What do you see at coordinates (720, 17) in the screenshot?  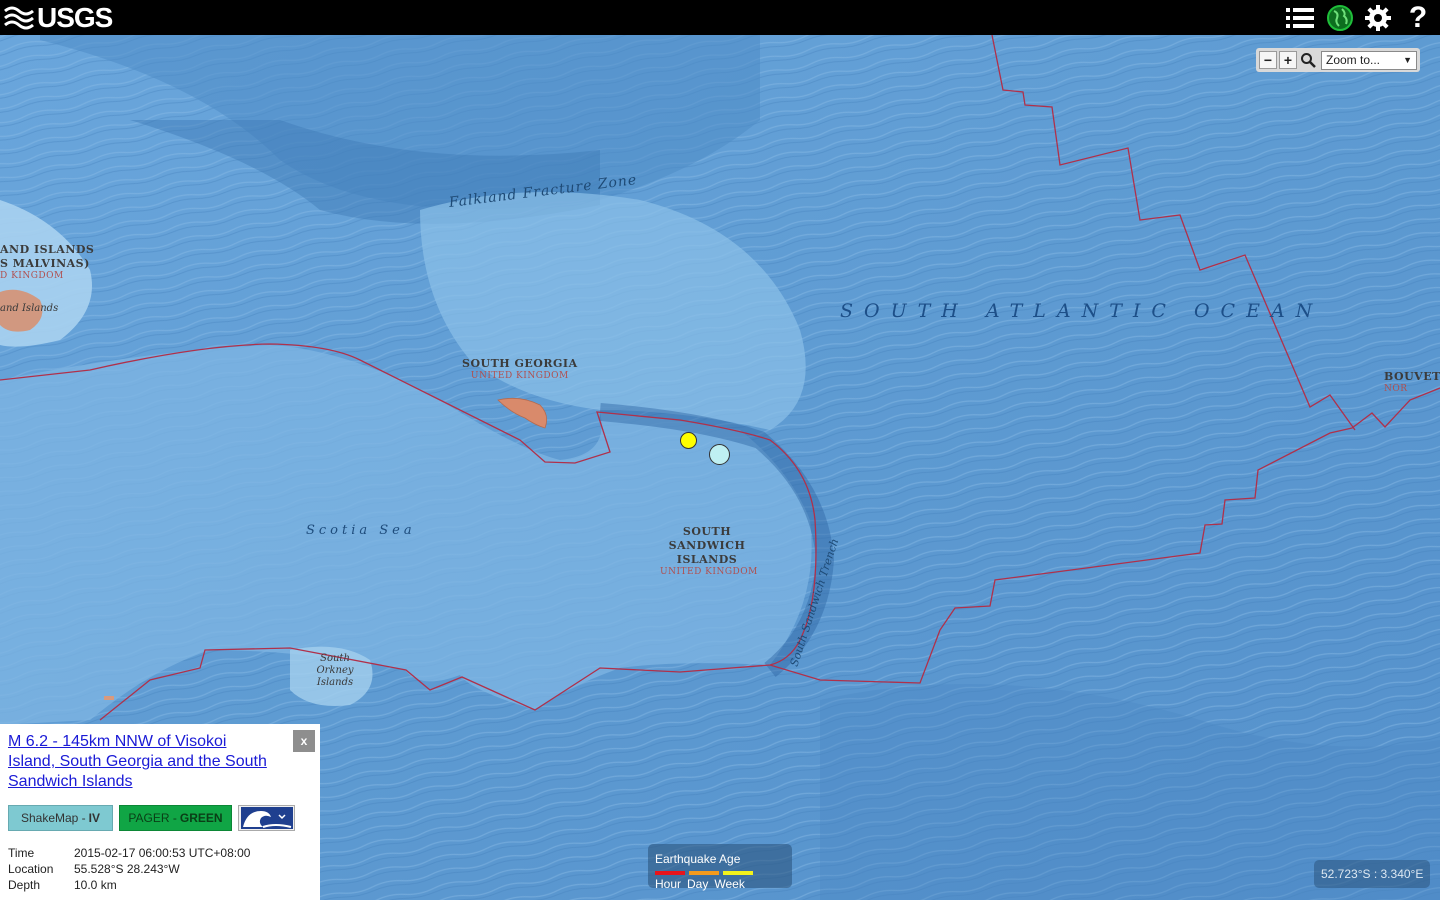 I see `top-bar: USGS ?` at bounding box center [720, 17].